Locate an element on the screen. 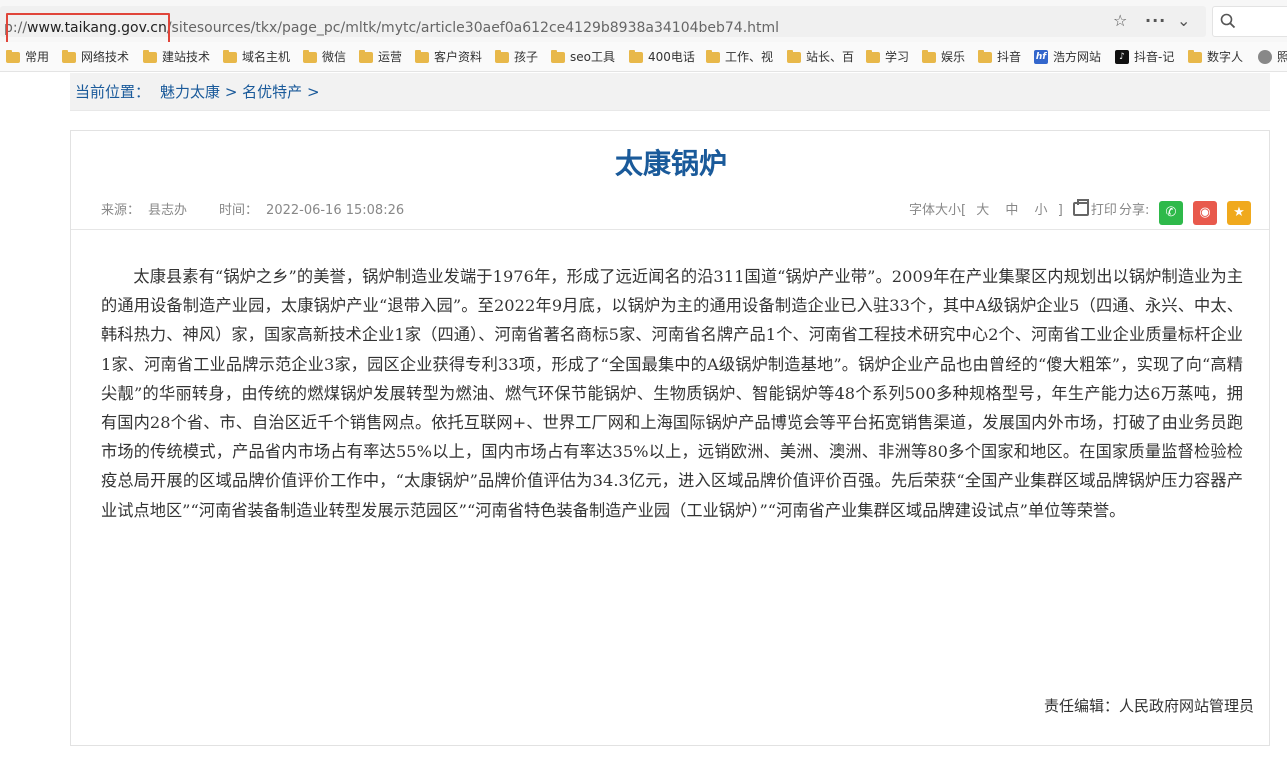 The width and height of the screenshot is (1287, 775). bookmark-folder: 运营 is located at coordinates (380, 57).